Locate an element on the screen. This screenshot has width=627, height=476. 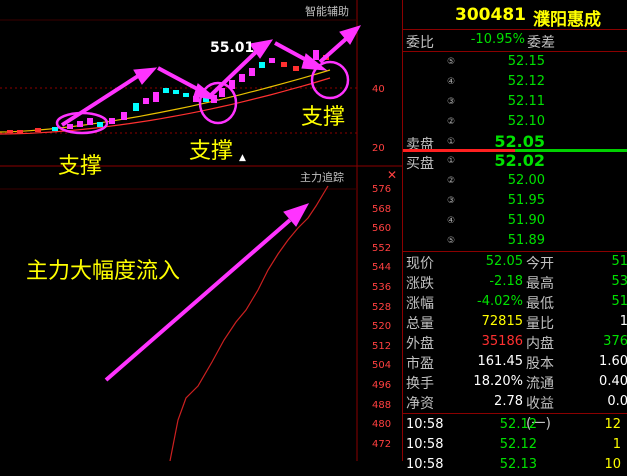
sell-order-row: ⑤ 52.15 is located at coordinates (515, 63).